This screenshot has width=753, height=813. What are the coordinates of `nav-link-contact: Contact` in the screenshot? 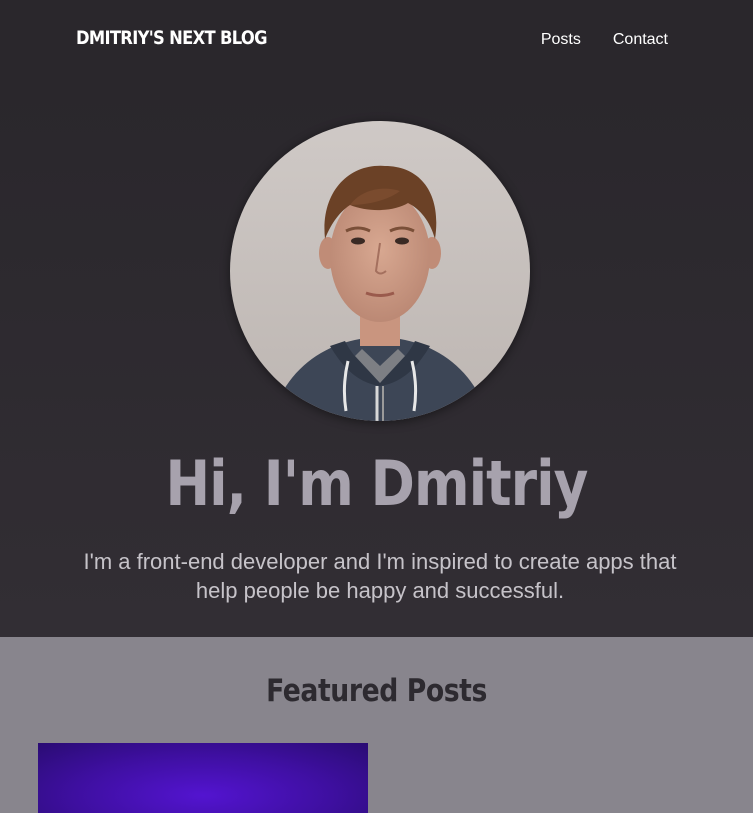 It's located at (640, 40).